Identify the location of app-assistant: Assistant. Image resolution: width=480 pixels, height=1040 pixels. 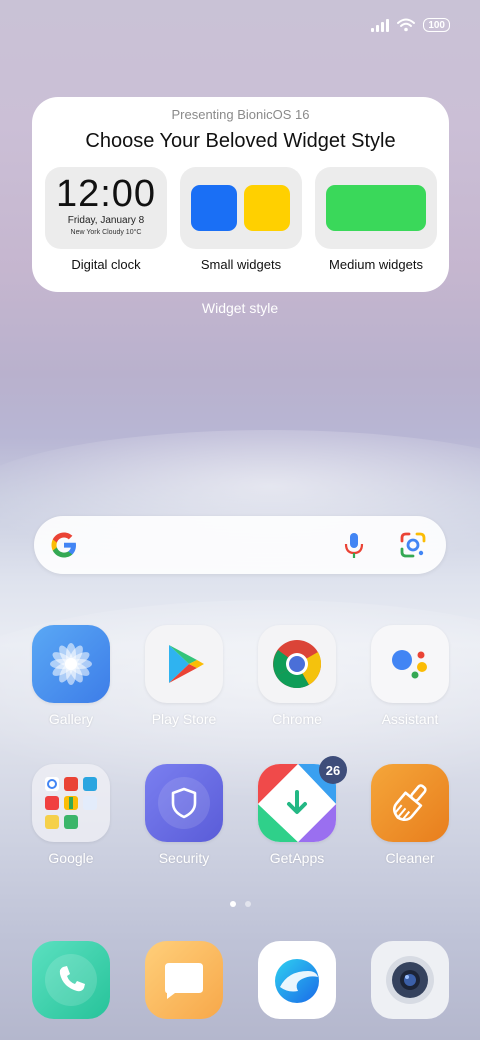
(410, 676).